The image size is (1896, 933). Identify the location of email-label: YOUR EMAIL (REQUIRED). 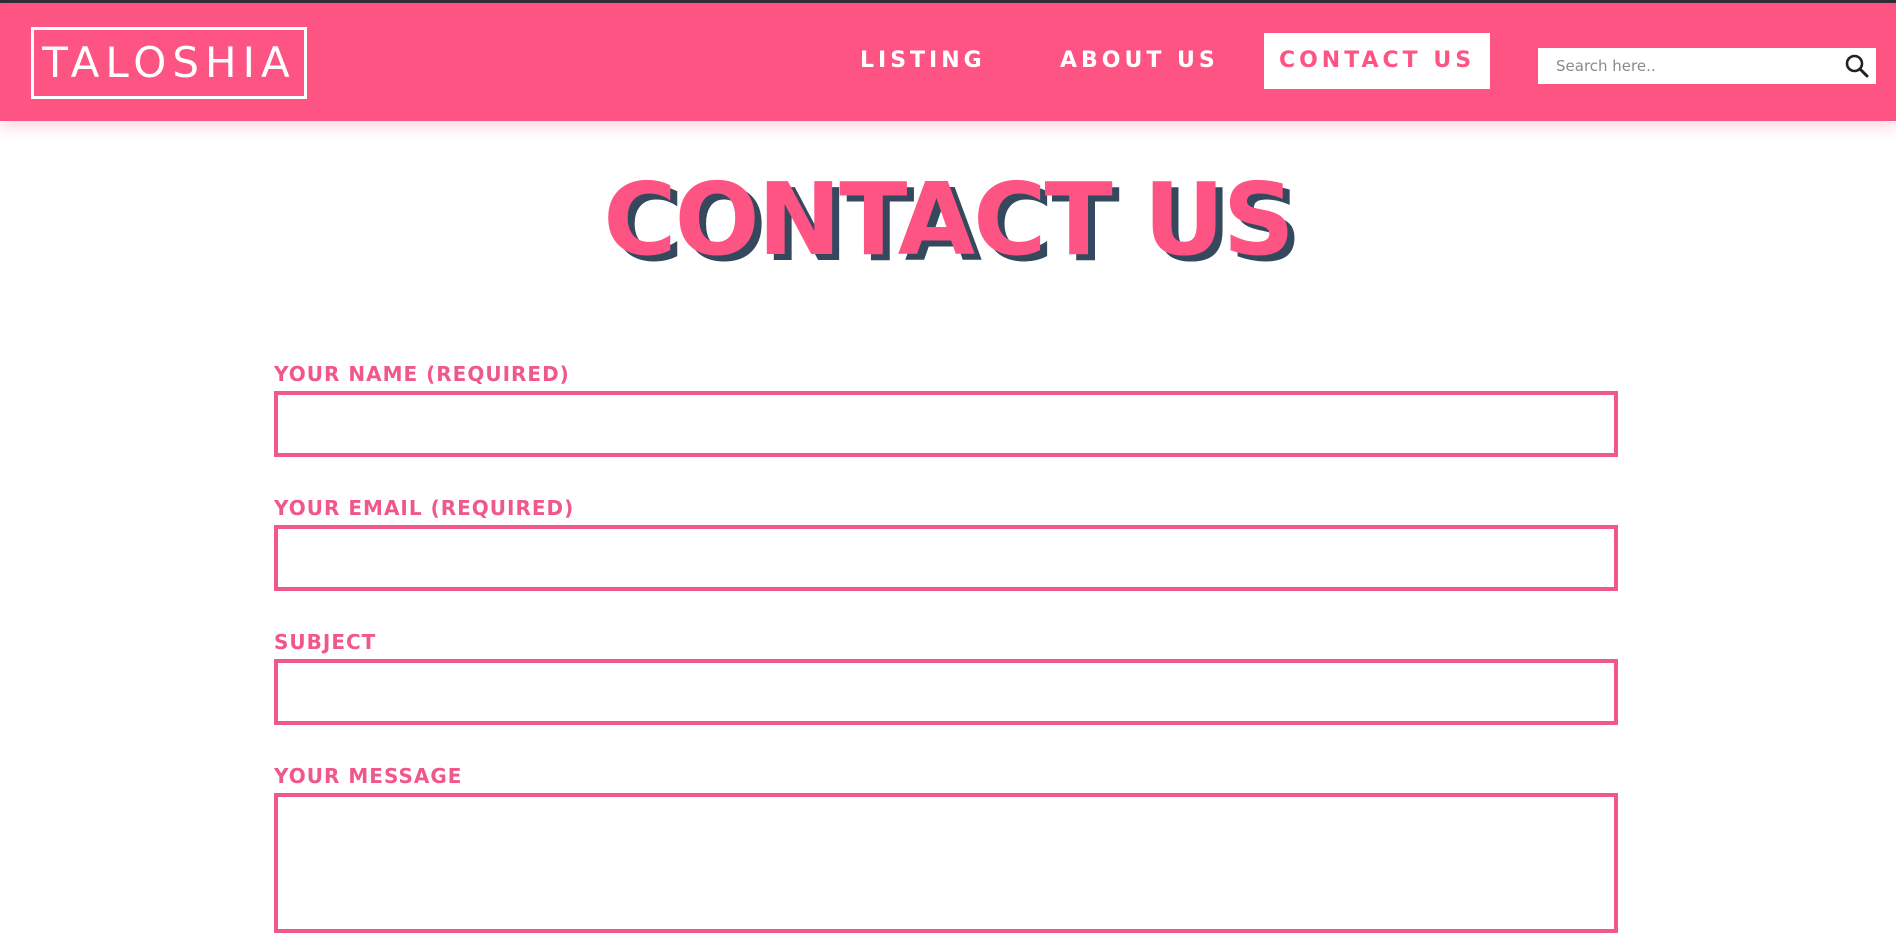
(424, 508).